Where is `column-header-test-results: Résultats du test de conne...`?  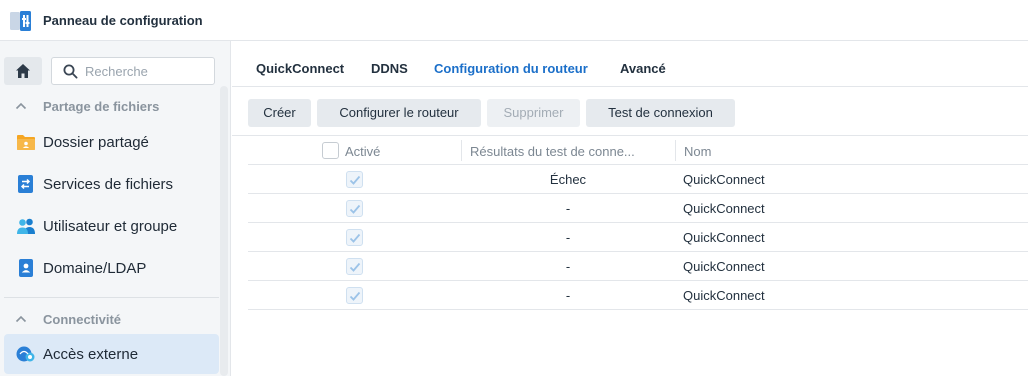 column-header-test-results: Résultats du test de conne... is located at coordinates (568, 151).